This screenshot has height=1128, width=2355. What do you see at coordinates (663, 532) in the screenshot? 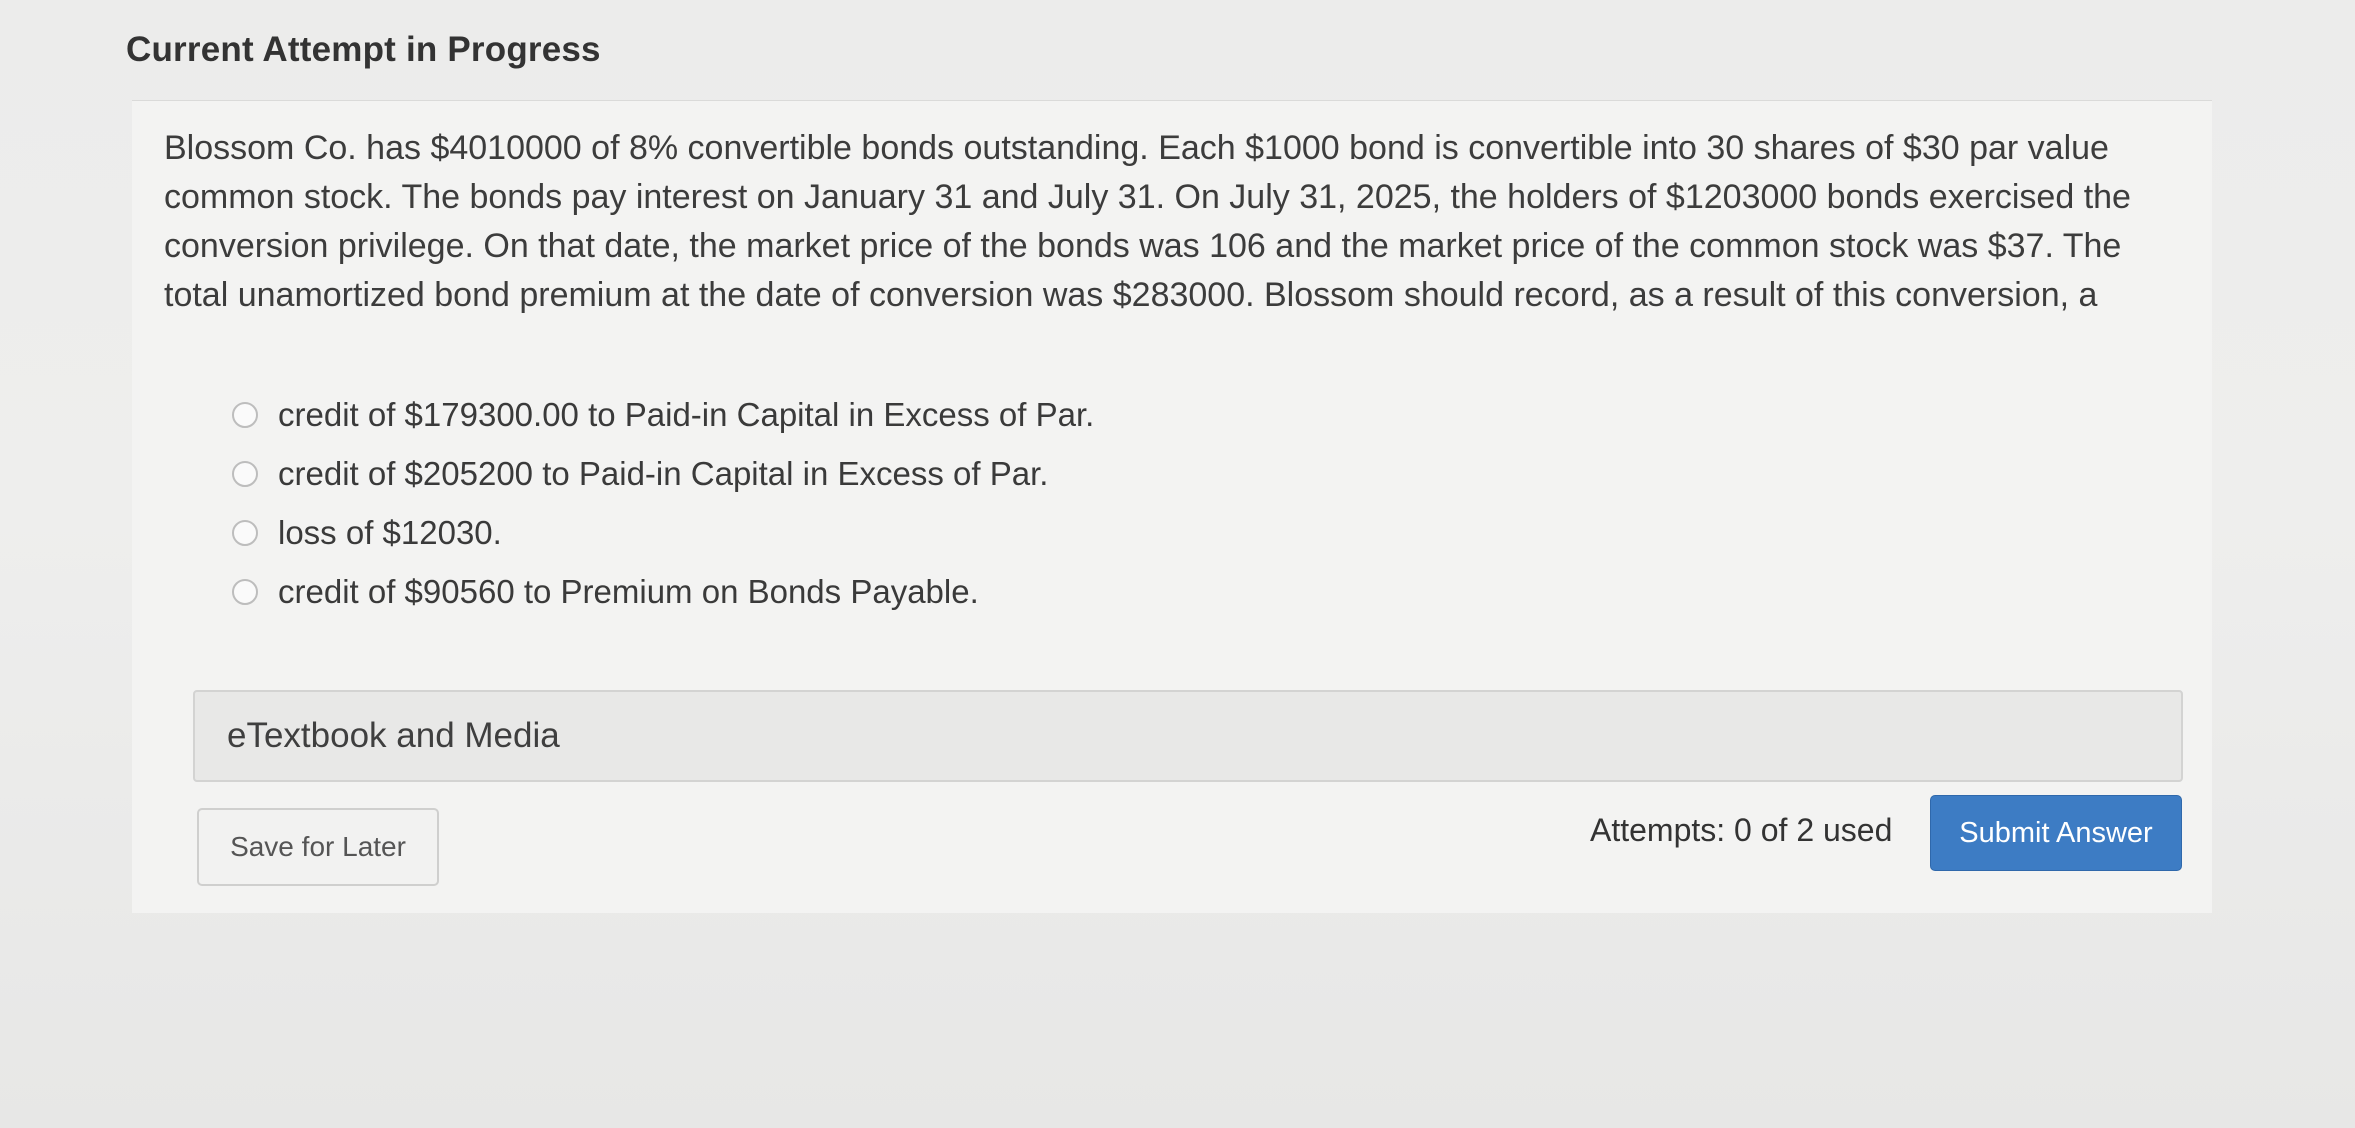
I see `answer-option-3: loss of $12030.` at bounding box center [663, 532].